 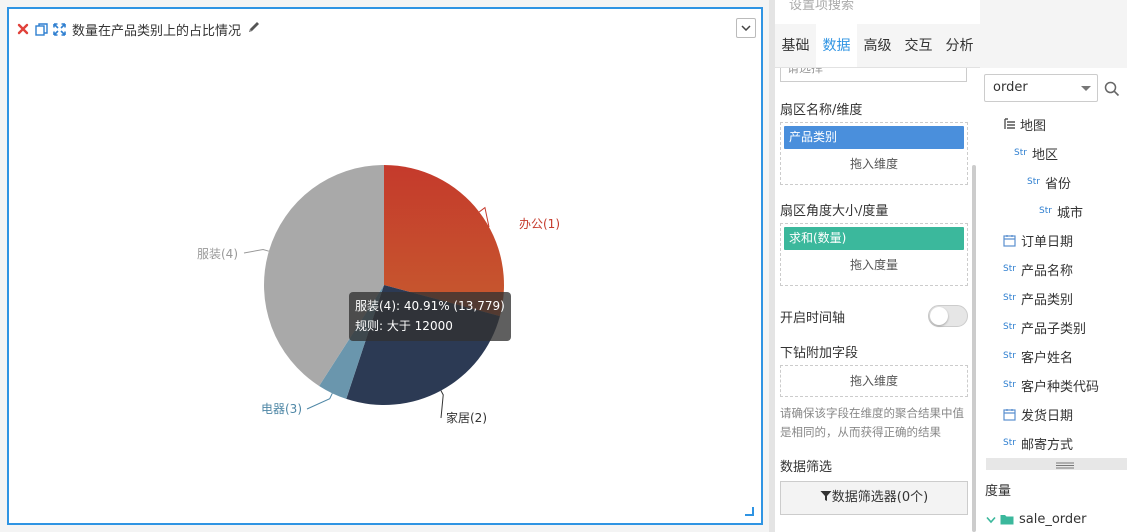 What do you see at coordinates (1069, 213) in the screenshot?
I see `field-label: 城市` at bounding box center [1069, 213].